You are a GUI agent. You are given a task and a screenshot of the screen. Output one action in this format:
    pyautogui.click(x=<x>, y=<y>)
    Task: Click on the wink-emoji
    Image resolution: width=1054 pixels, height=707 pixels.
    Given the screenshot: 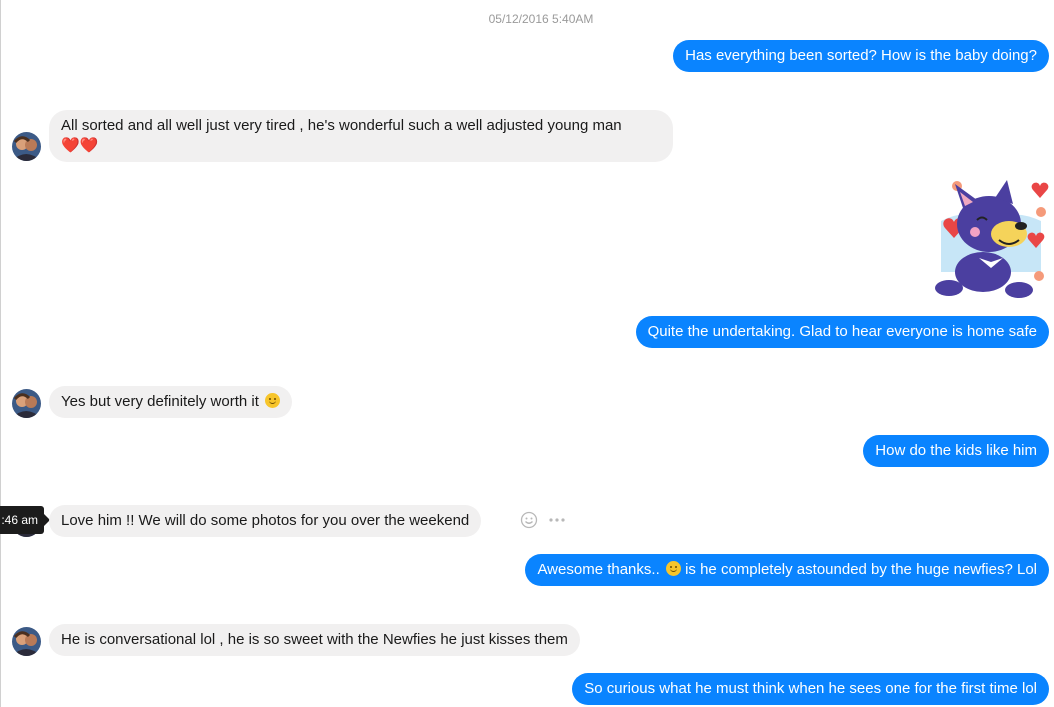 What is the action you would take?
    pyautogui.click(x=273, y=400)
    